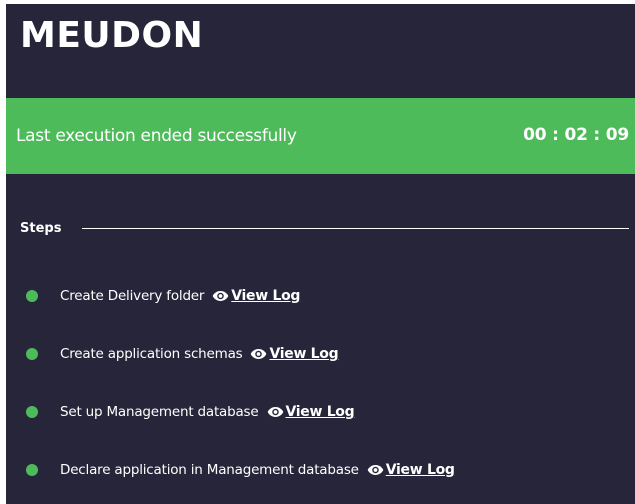 The height and width of the screenshot is (504, 635). I want to click on step-item: Set up Management database View Log, so click(190, 412).